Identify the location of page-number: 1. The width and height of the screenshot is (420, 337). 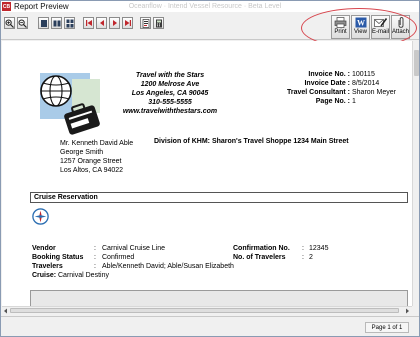
(354, 101).